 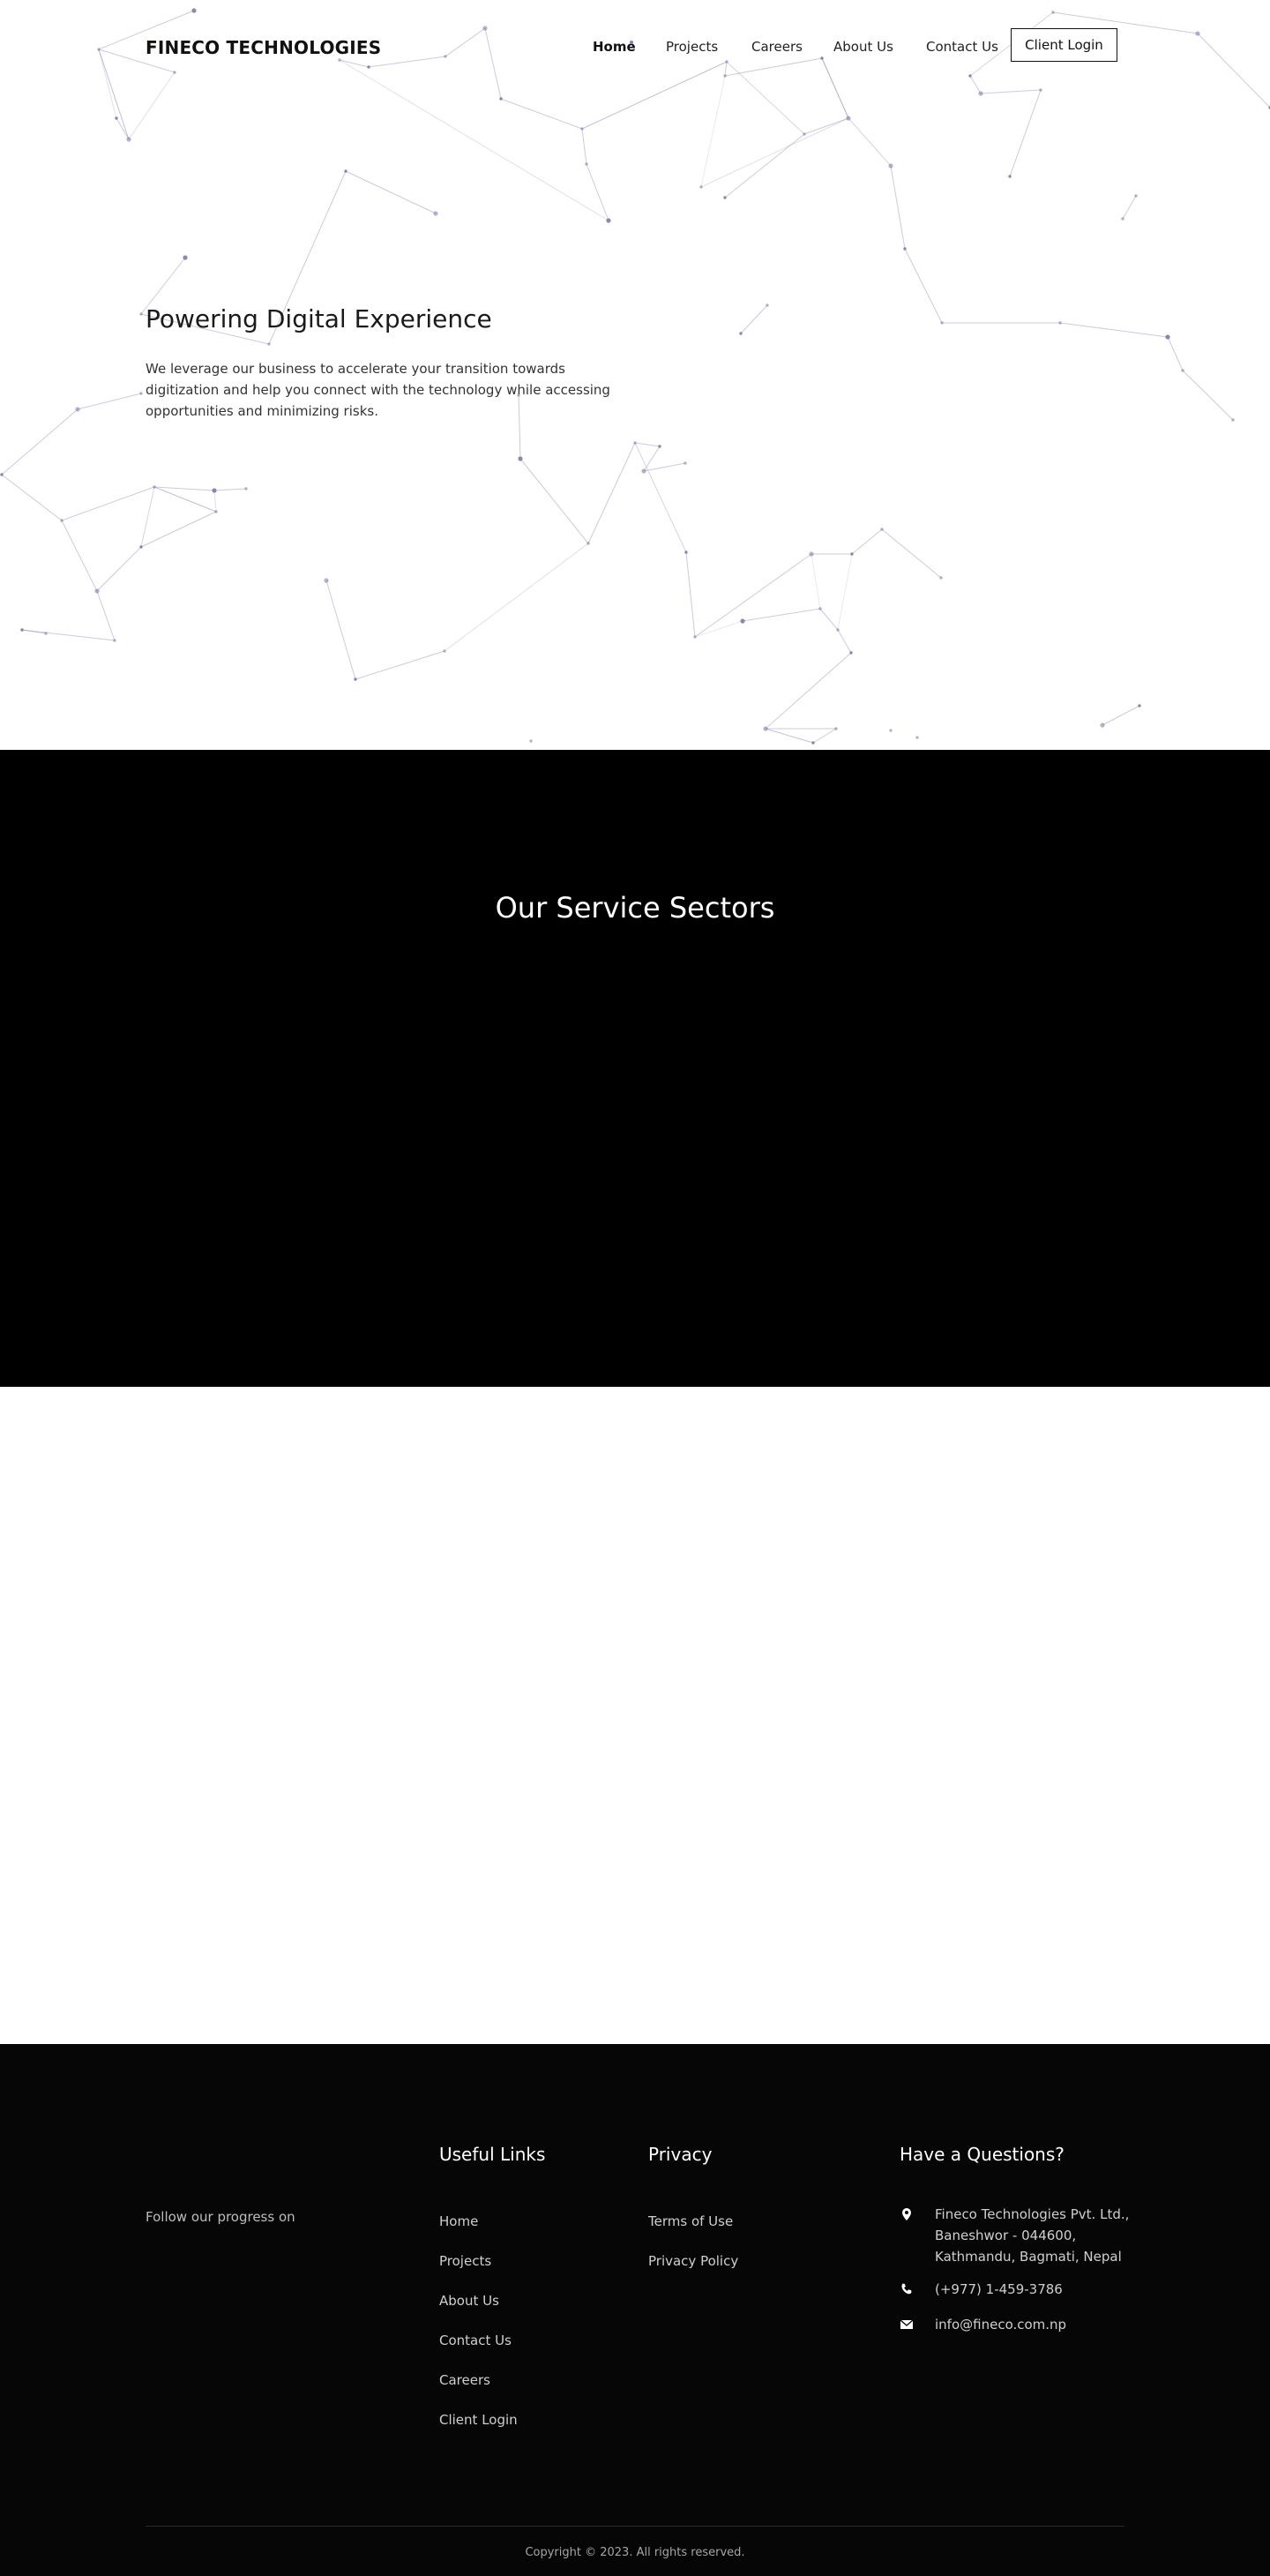 I want to click on nav-projects: Projects, so click(x=692, y=47).